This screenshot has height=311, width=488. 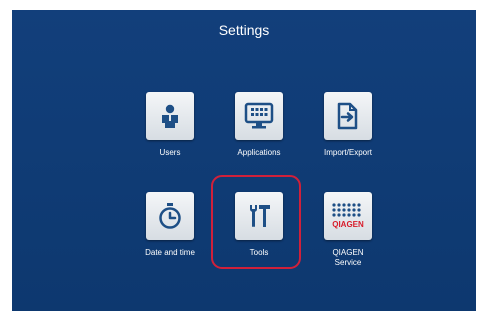 I want to click on import-export-button, so click(x=348, y=116).